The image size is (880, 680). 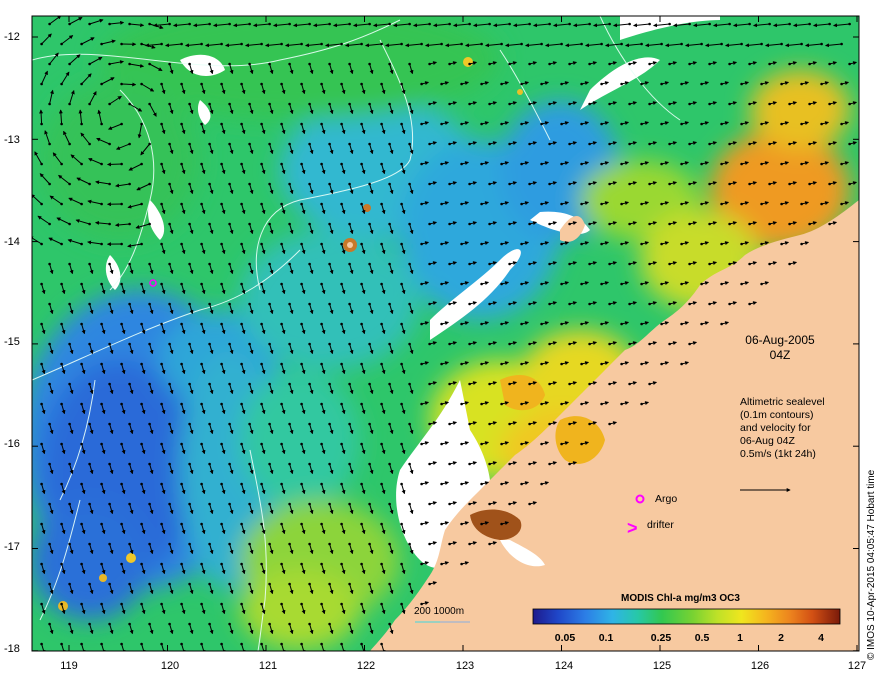 I want to click on lat-tick-label: -16, so click(x=12, y=444).